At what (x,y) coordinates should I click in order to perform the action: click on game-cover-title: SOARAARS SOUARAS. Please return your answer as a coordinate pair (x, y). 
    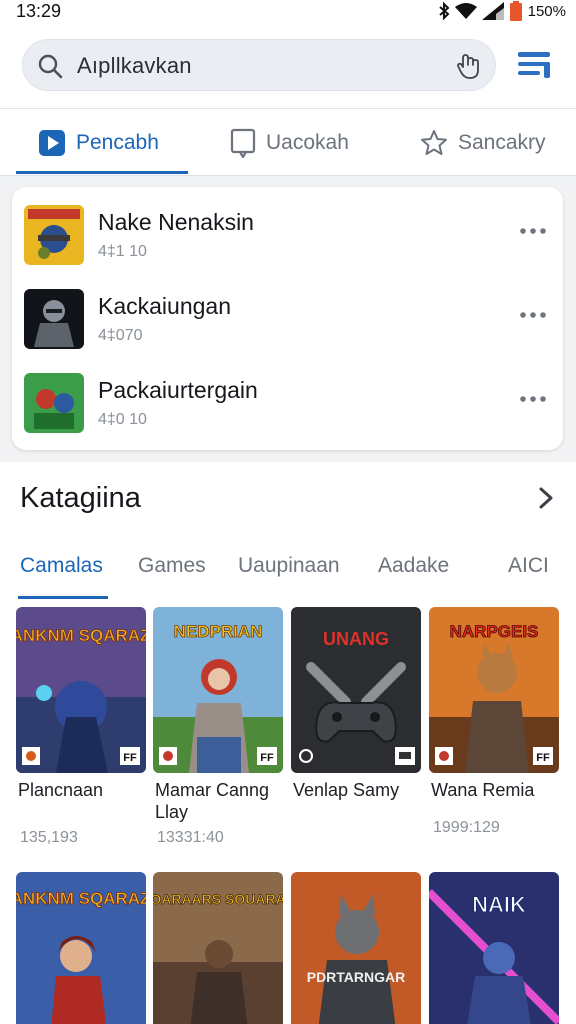
    Looking at the image, I should click on (218, 899).